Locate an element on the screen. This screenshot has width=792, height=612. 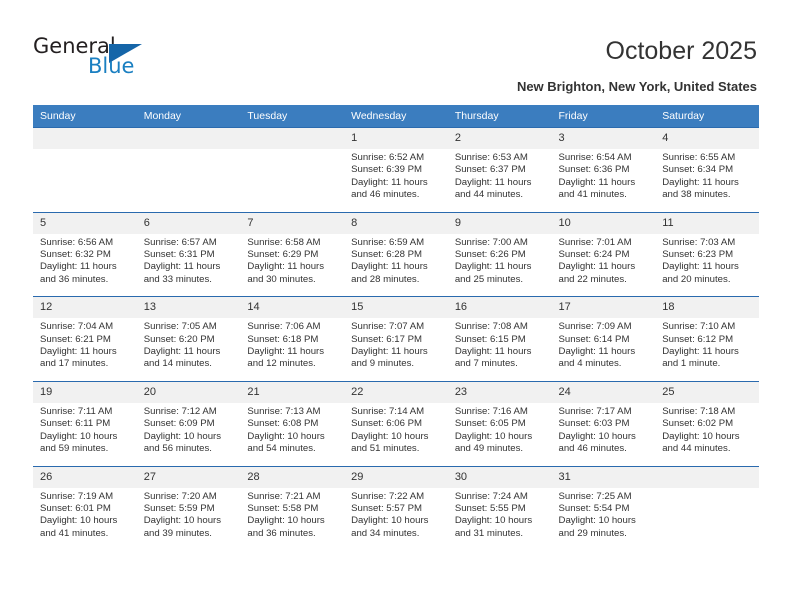
day-number-cell: 25 is located at coordinates (707, 392).